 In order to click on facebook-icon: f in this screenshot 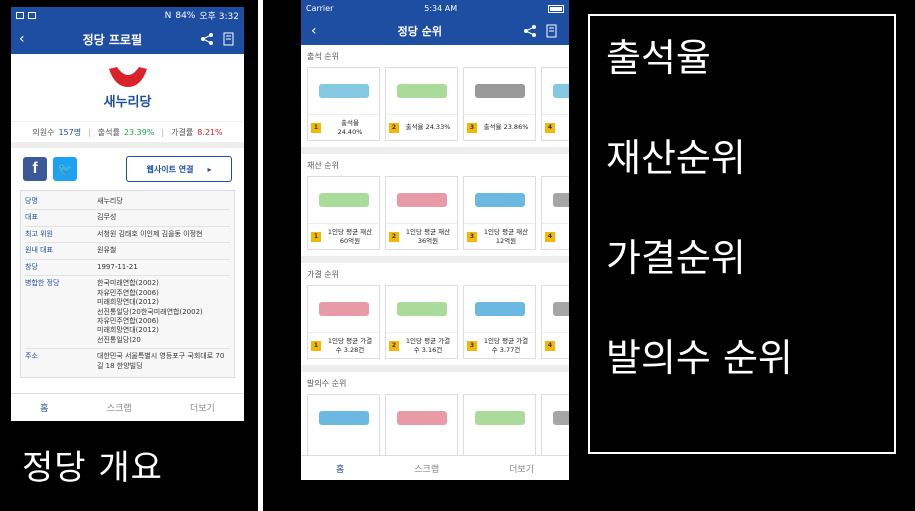, I will do `click(35, 169)`.